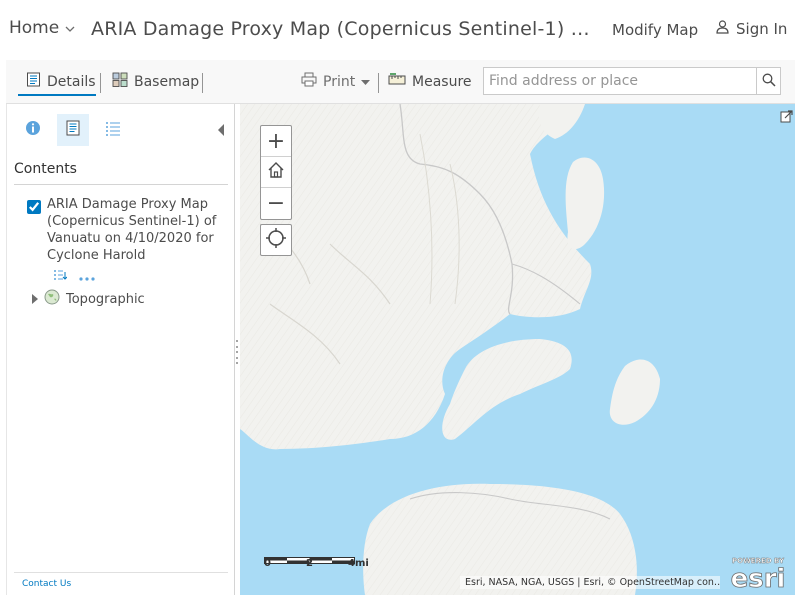 The image size is (800, 600). I want to click on expand-triangle-icon, so click(35, 299).